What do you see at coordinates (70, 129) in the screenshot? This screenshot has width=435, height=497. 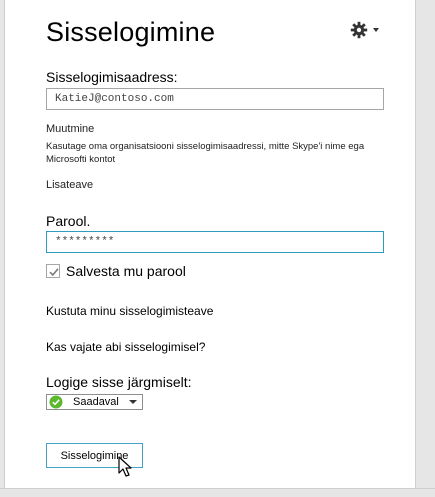 I see `change-label: Muutmine` at bounding box center [70, 129].